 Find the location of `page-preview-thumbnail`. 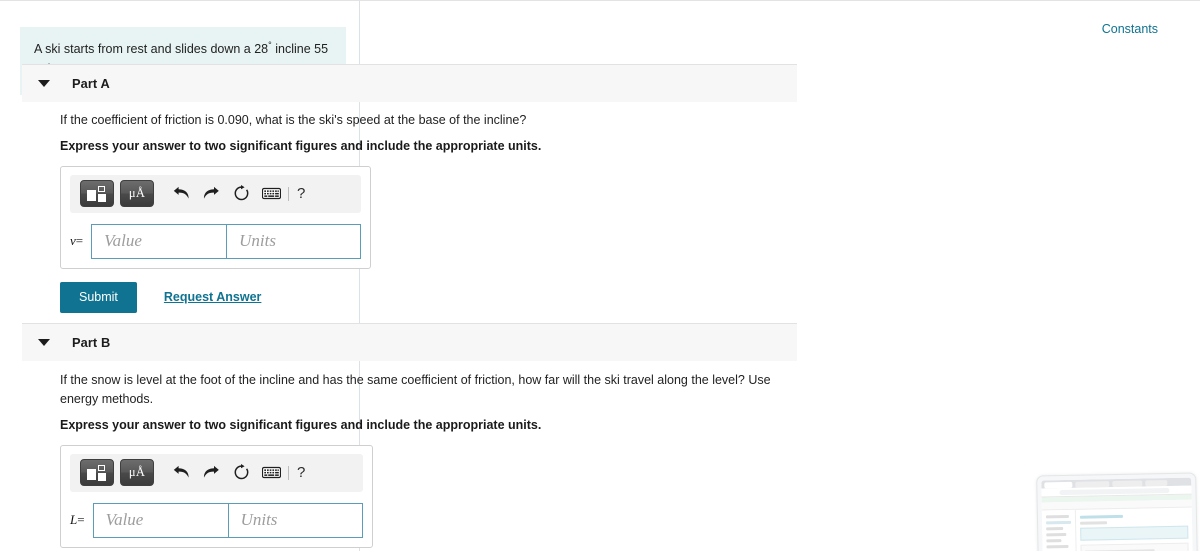

page-preview-thumbnail is located at coordinates (1117, 511).